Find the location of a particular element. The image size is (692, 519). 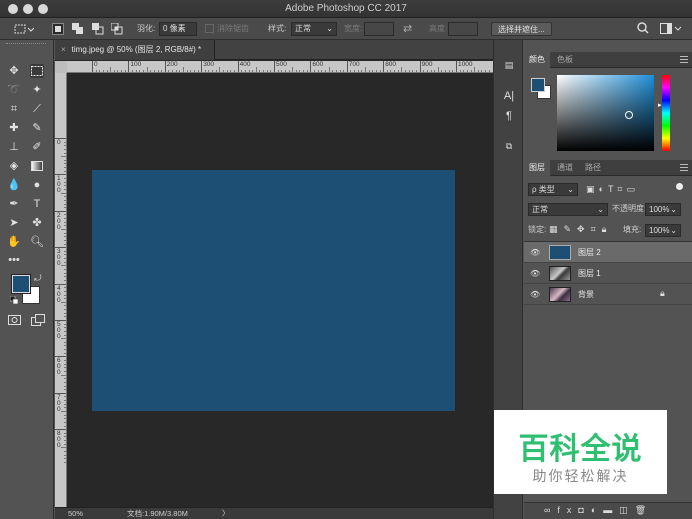

toolbar-grip is located at coordinates (26, 44).